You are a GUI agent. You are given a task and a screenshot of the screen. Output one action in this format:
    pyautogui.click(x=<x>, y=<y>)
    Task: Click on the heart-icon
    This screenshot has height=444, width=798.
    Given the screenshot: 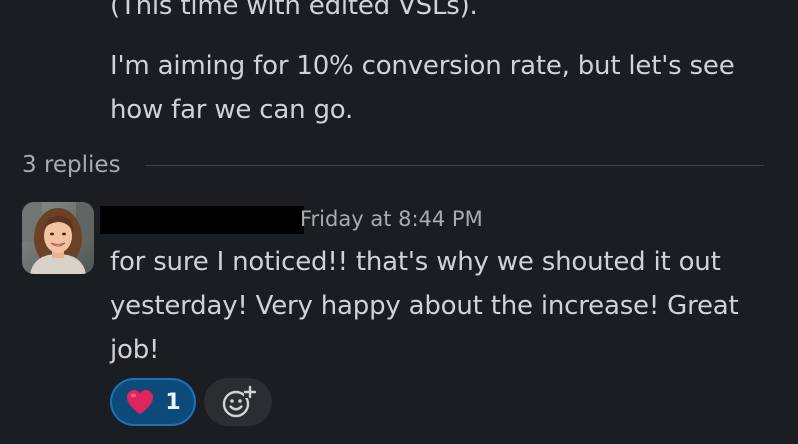 What is the action you would take?
    pyautogui.click(x=140, y=402)
    